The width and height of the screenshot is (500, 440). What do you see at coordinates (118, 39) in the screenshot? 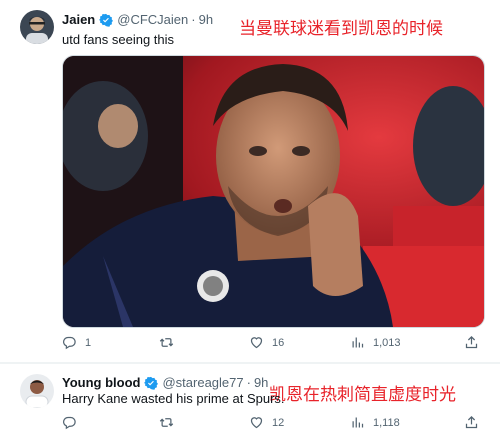
I see `tweet-text: utd fans seeing this` at bounding box center [118, 39].